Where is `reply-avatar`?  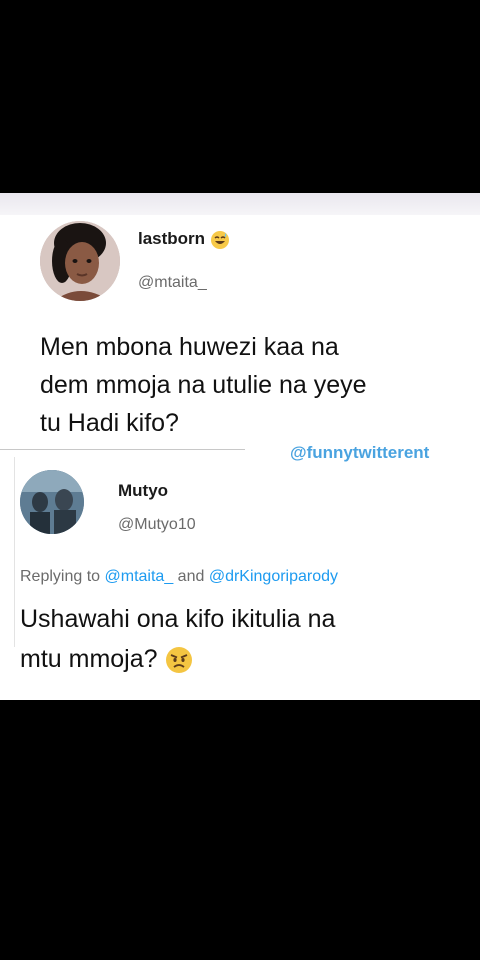 reply-avatar is located at coordinates (52, 502).